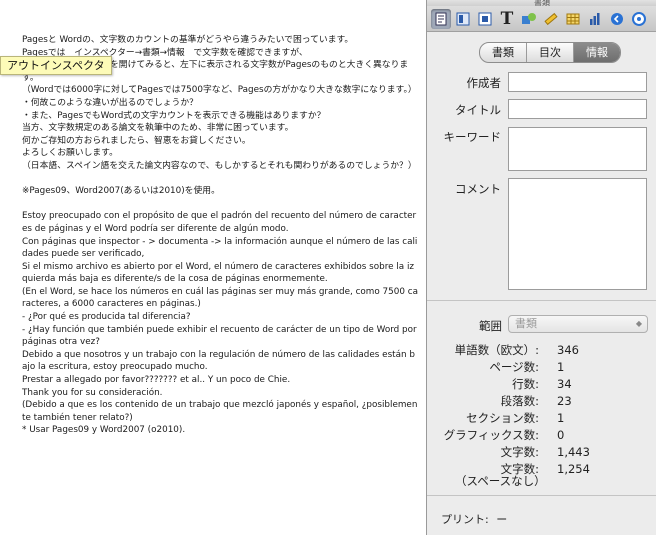 This screenshot has width=656, height=535. What do you see at coordinates (519, 452) in the screenshot?
I see `stat-label: 文字数:` at bounding box center [519, 452].